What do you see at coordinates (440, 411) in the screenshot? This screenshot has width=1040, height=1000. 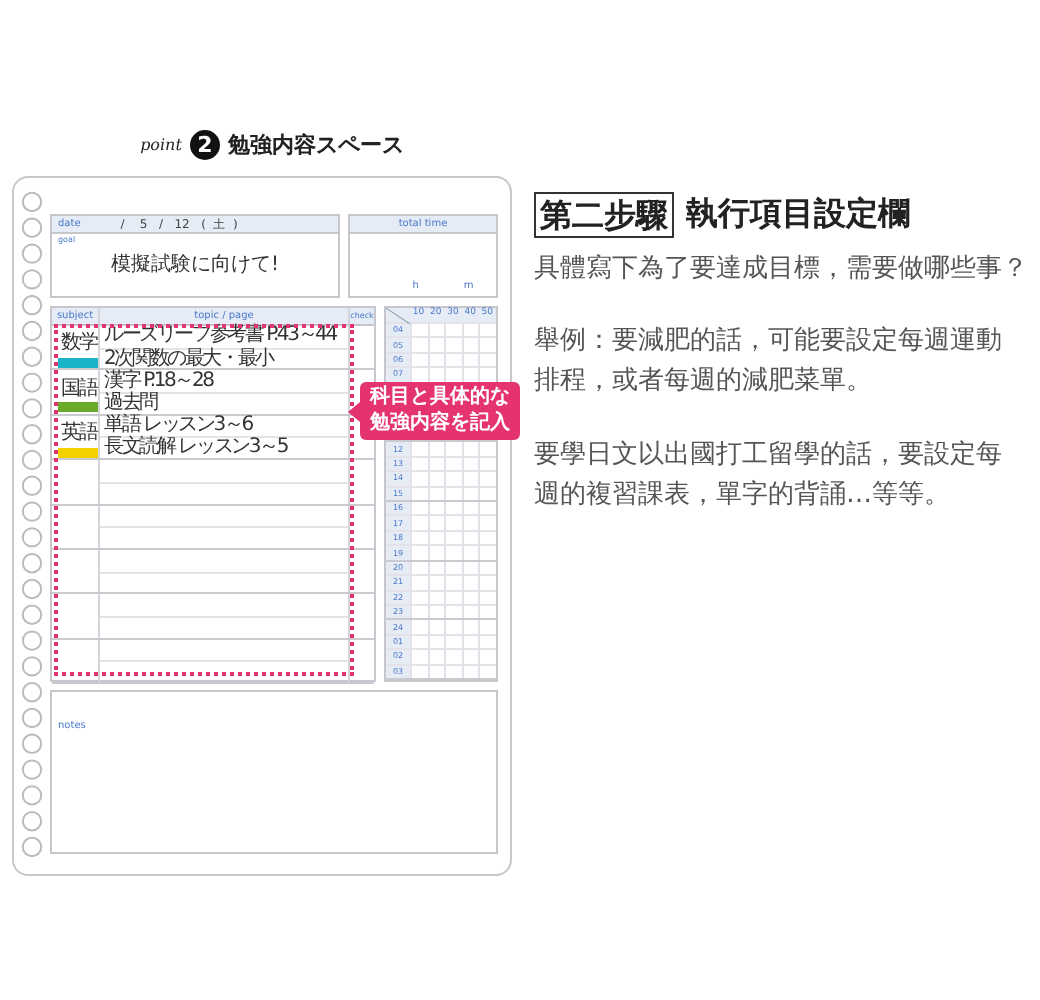 I see `callout-label: 科目と具体的な 勉強内容を記入` at bounding box center [440, 411].